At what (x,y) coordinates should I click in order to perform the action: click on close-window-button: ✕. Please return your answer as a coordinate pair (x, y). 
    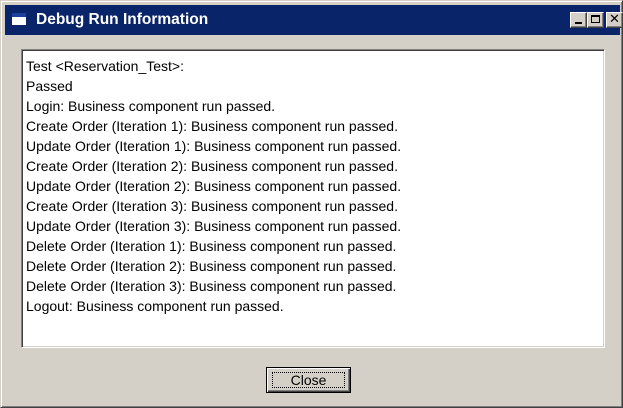
    Looking at the image, I should click on (614, 20).